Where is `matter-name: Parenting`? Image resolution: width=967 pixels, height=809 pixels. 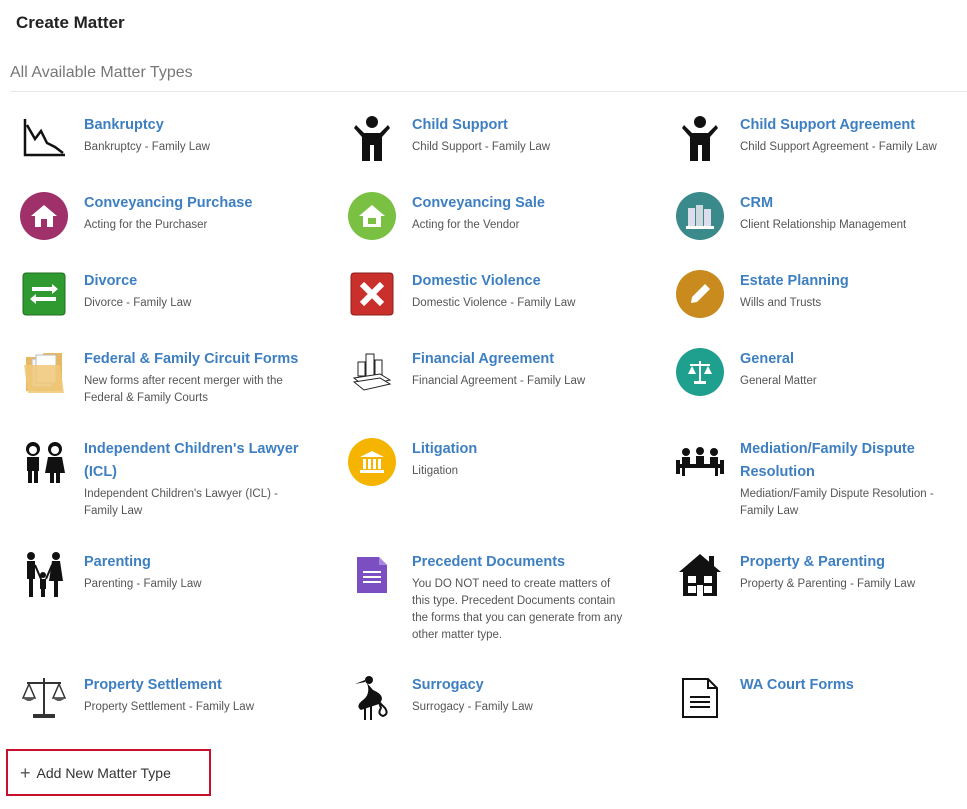
matter-name: Parenting is located at coordinates (192, 562).